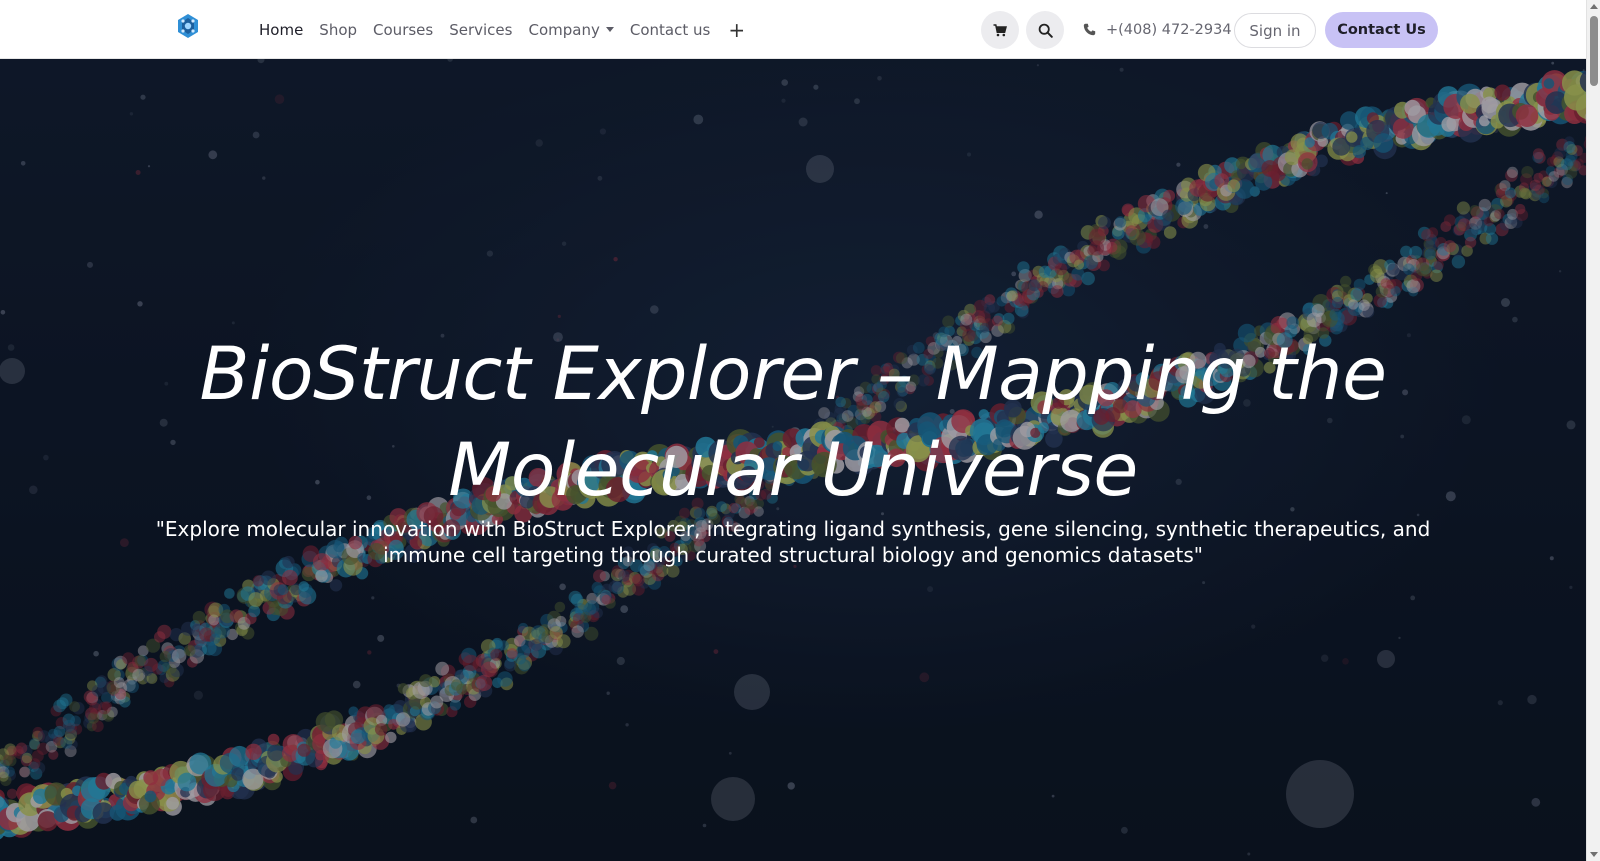 Image resolution: width=1600 pixels, height=861 pixels. Describe the element at coordinates (1169, 29) in the screenshot. I see `phone-number: +(408) 472-2934` at that location.